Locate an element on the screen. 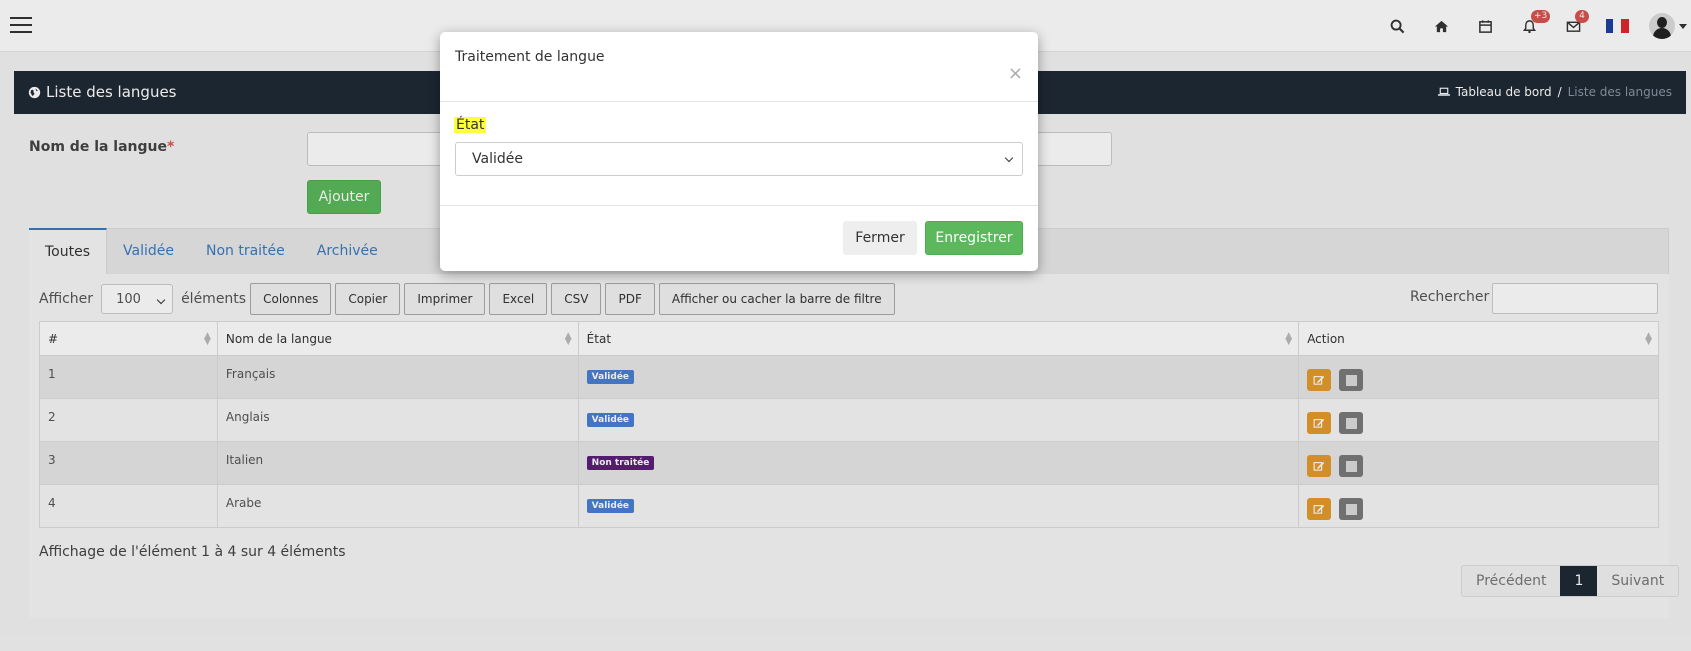  close-icon: × is located at coordinates (1015, 74).